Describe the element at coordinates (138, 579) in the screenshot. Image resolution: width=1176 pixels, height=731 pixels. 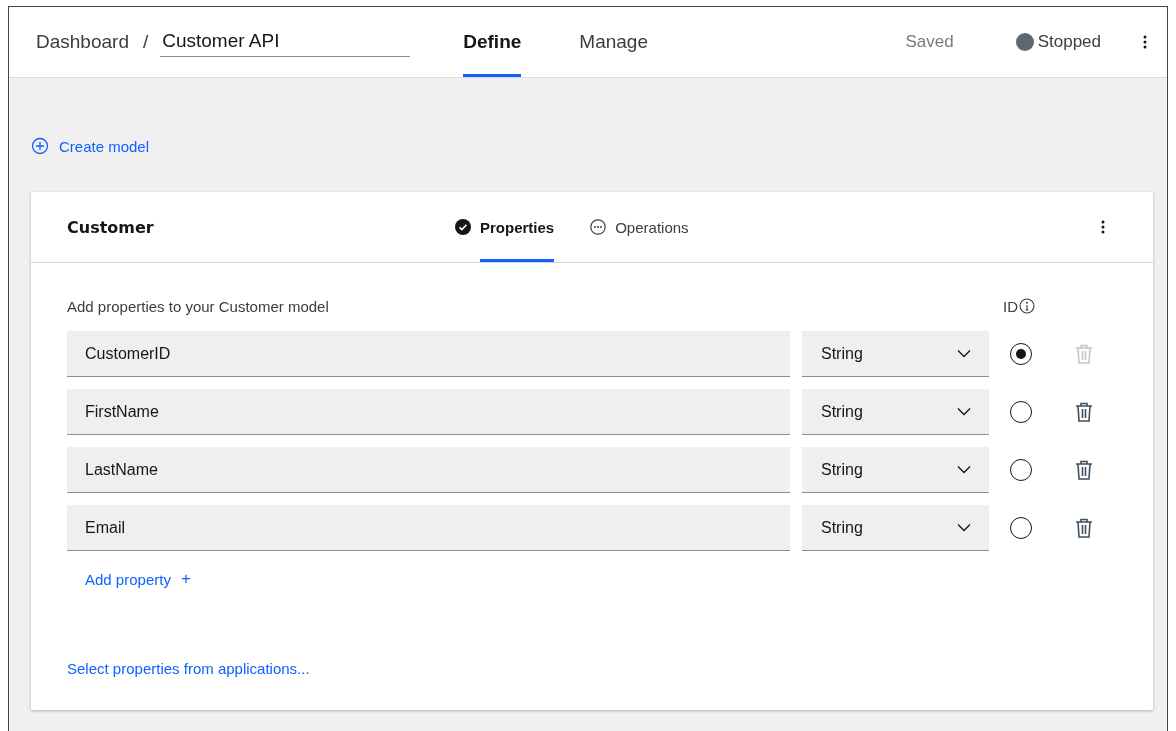
I see `add-property-button: Add property +` at that location.